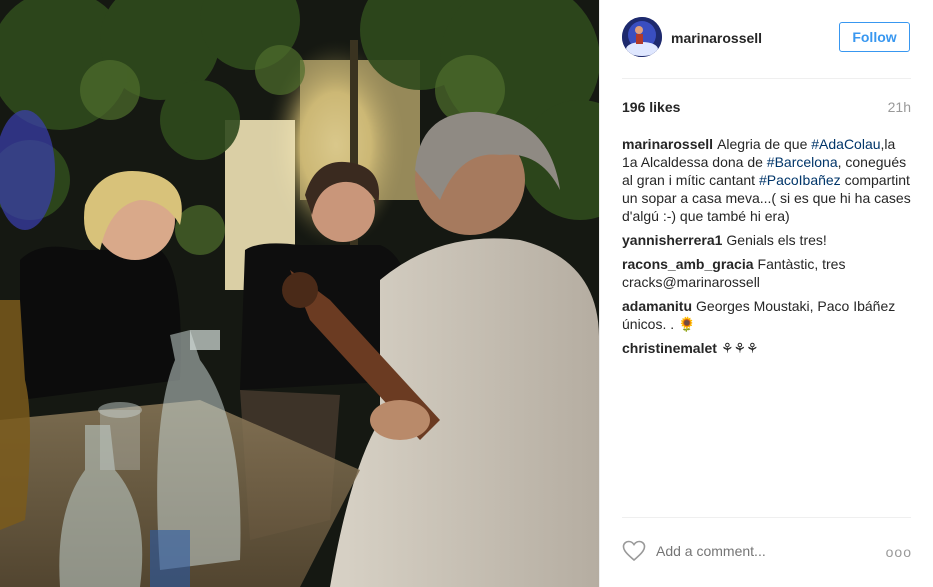  What do you see at coordinates (802, 162) in the screenshot?
I see `hashtag-link: #Barcelona` at bounding box center [802, 162].